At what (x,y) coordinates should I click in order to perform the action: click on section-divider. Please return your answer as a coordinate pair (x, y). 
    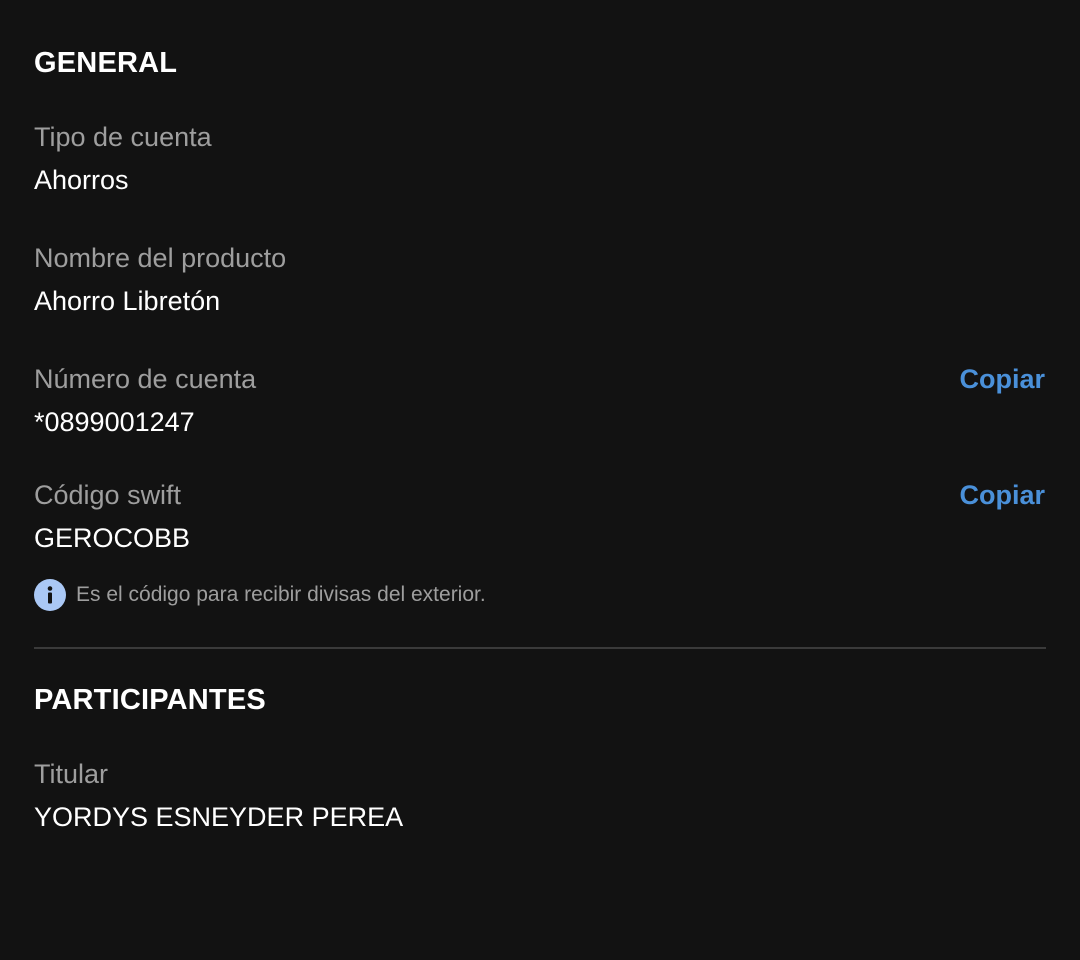
    Looking at the image, I should click on (540, 648).